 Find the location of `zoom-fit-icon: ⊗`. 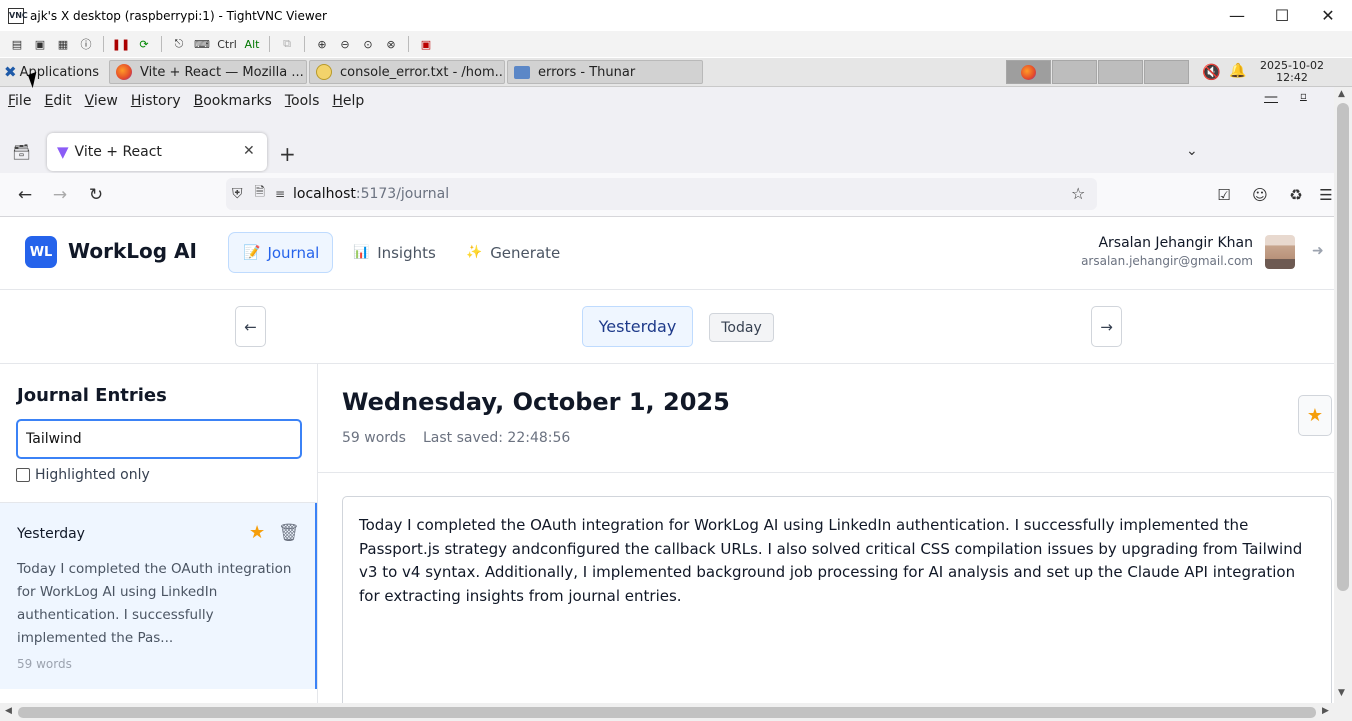

zoom-fit-icon: ⊗ is located at coordinates (391, 44).